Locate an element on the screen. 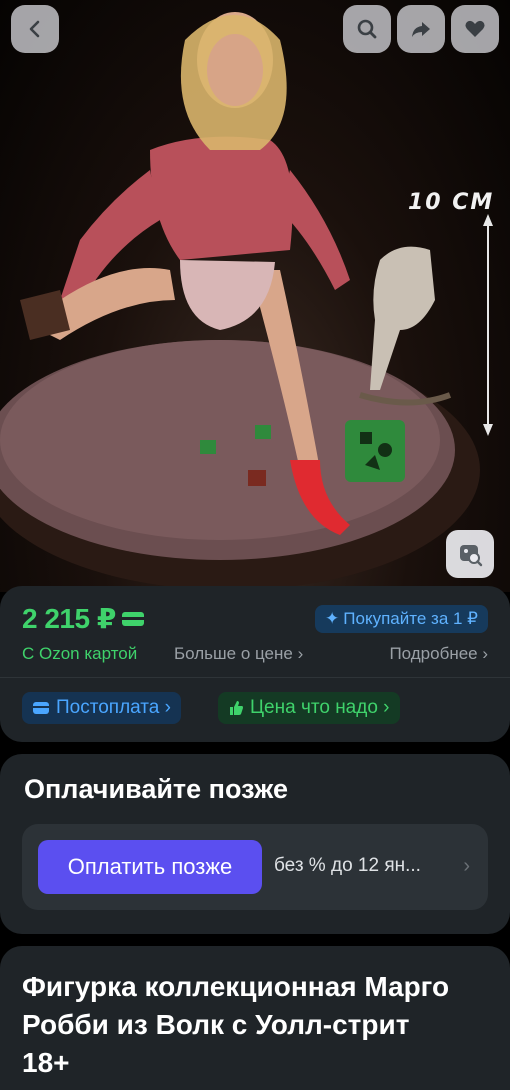 The image size is (510, 1090). buy-for-label: Покупайте за 1 ₽ is located at coordinates (410, 618).